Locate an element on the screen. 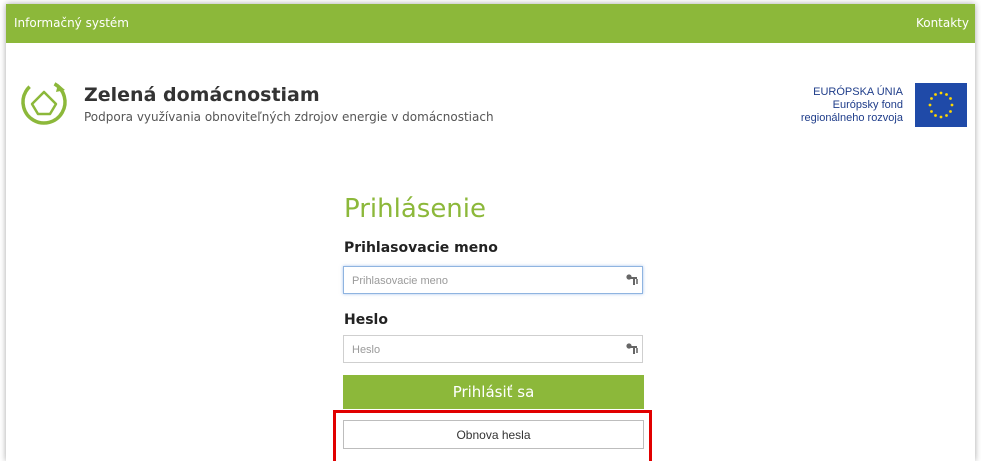 The height and width of the screenshot is (461, 981). eu-line-1: EURÓPSKA ÚNIA is located at coordinates (858, 92).